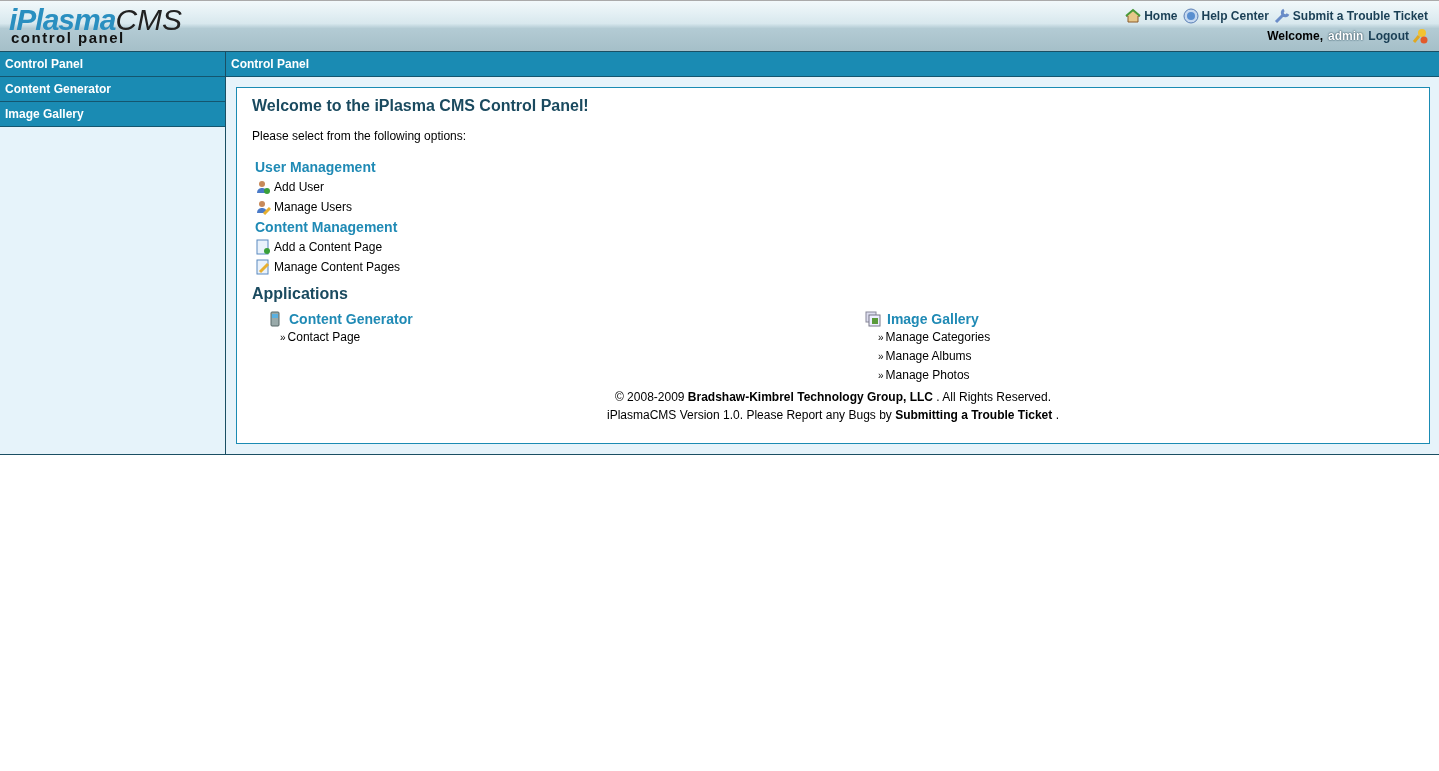 The image size is (1439, 771). What do you see at coordinates (112, 64) in the screenshot?
I see `sidebar-item: Control Panel` at bounding box center [112, 64].